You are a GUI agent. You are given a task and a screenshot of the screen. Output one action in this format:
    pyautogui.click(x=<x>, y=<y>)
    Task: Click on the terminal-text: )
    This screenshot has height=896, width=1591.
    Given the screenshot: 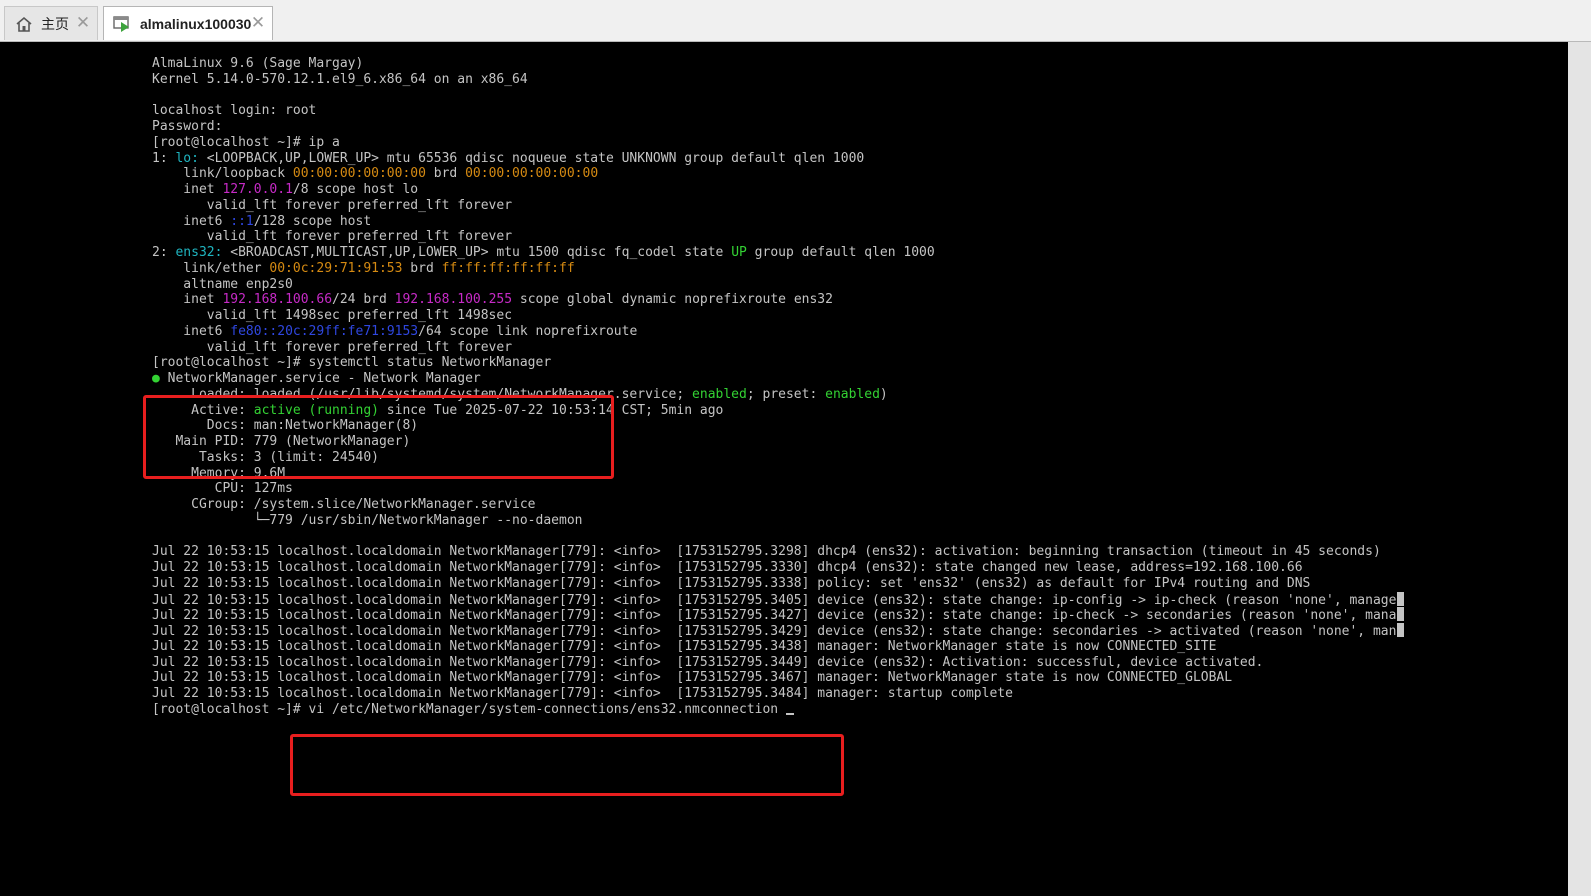 What is the action you would take?
    pyautogui.click(x=883, y=394)
    